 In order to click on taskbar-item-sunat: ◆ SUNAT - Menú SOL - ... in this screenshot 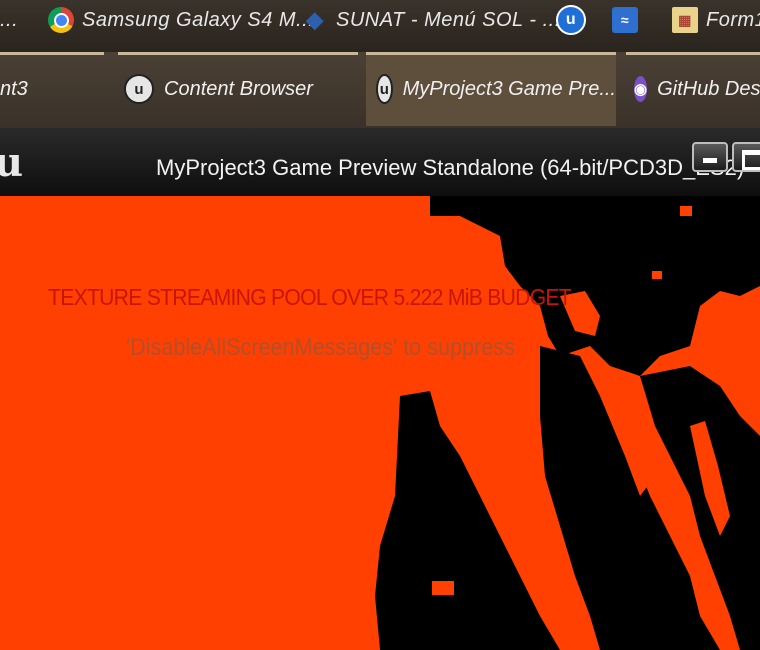, I will do `click(431, 20)`.